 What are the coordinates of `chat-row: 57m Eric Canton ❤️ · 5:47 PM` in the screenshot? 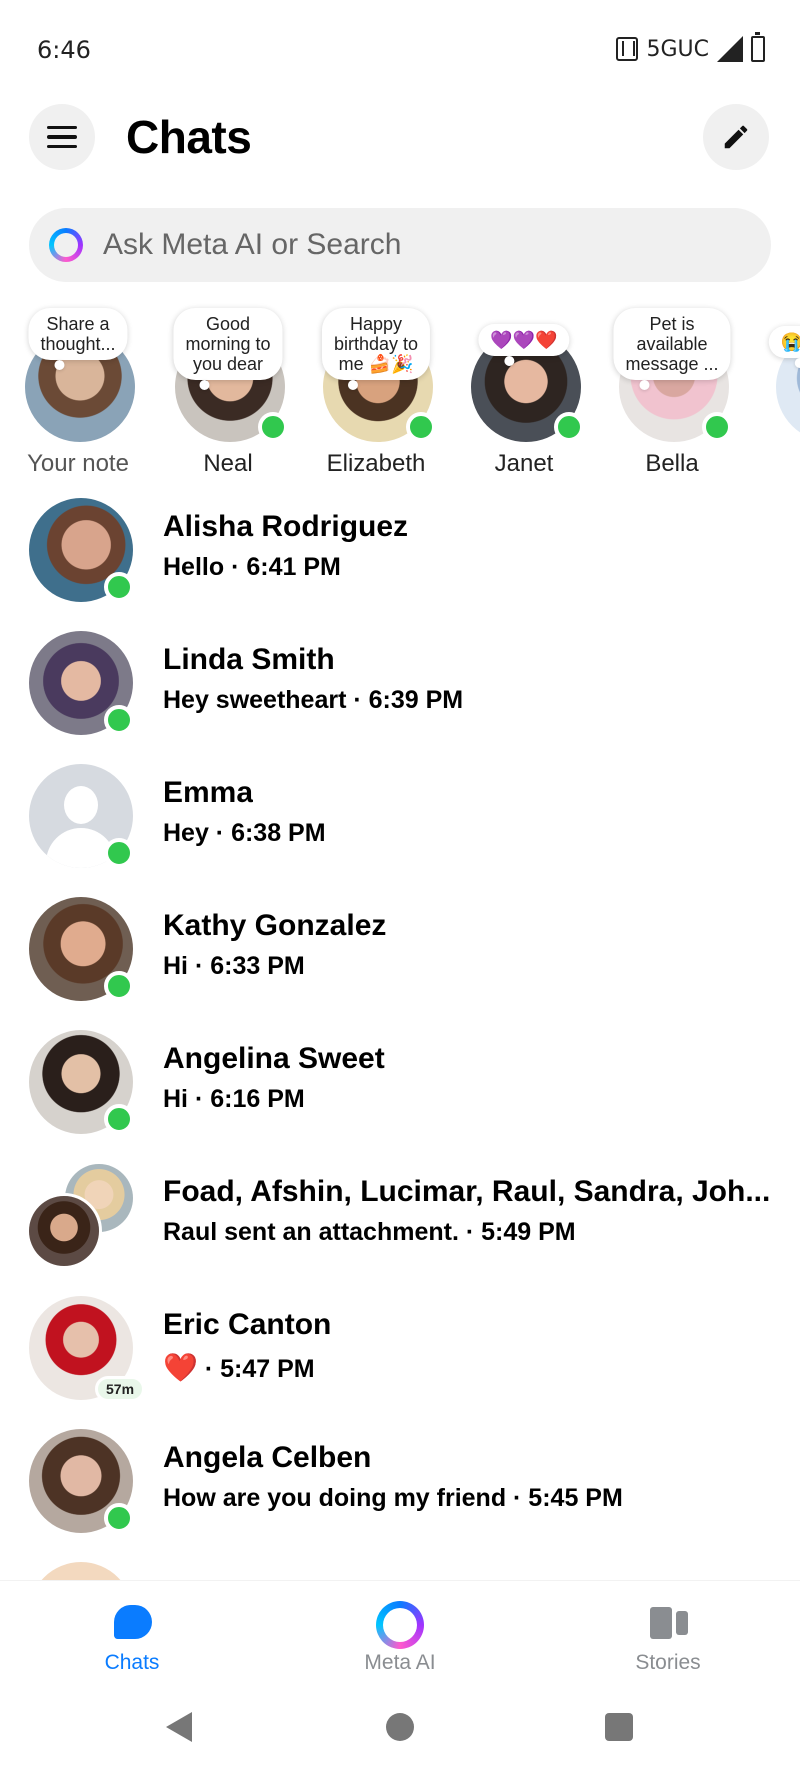 It's located at (400, 1354).